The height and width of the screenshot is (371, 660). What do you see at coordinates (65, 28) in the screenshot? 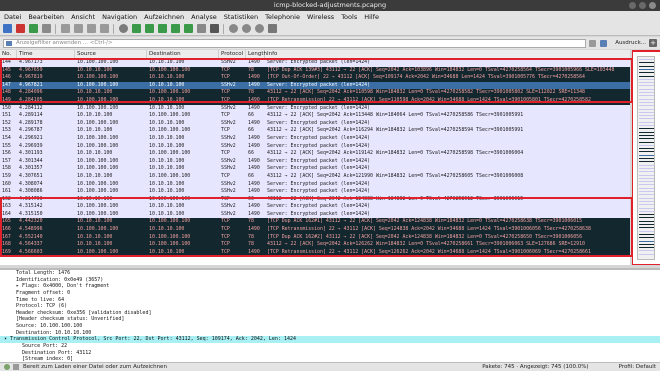
I see `open-file-icon` at bounding box center [65, 28].